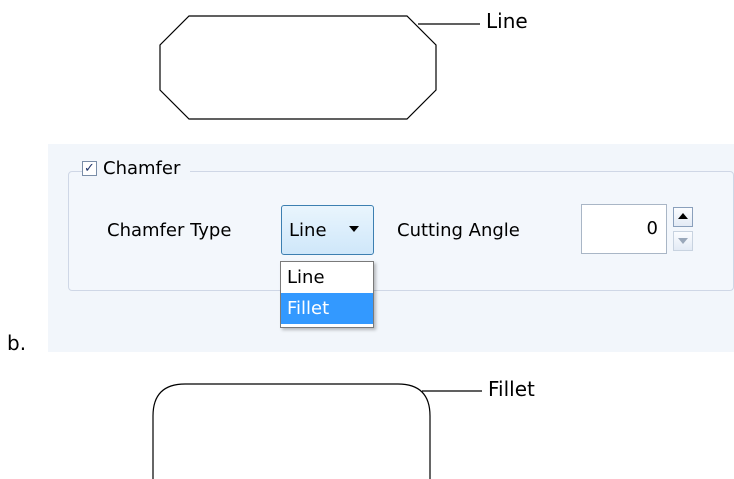 The width and height of the screenshot is (734, 479). I want to click on chamfer-type-dropdown: Line Fillet, so click(327, 294).